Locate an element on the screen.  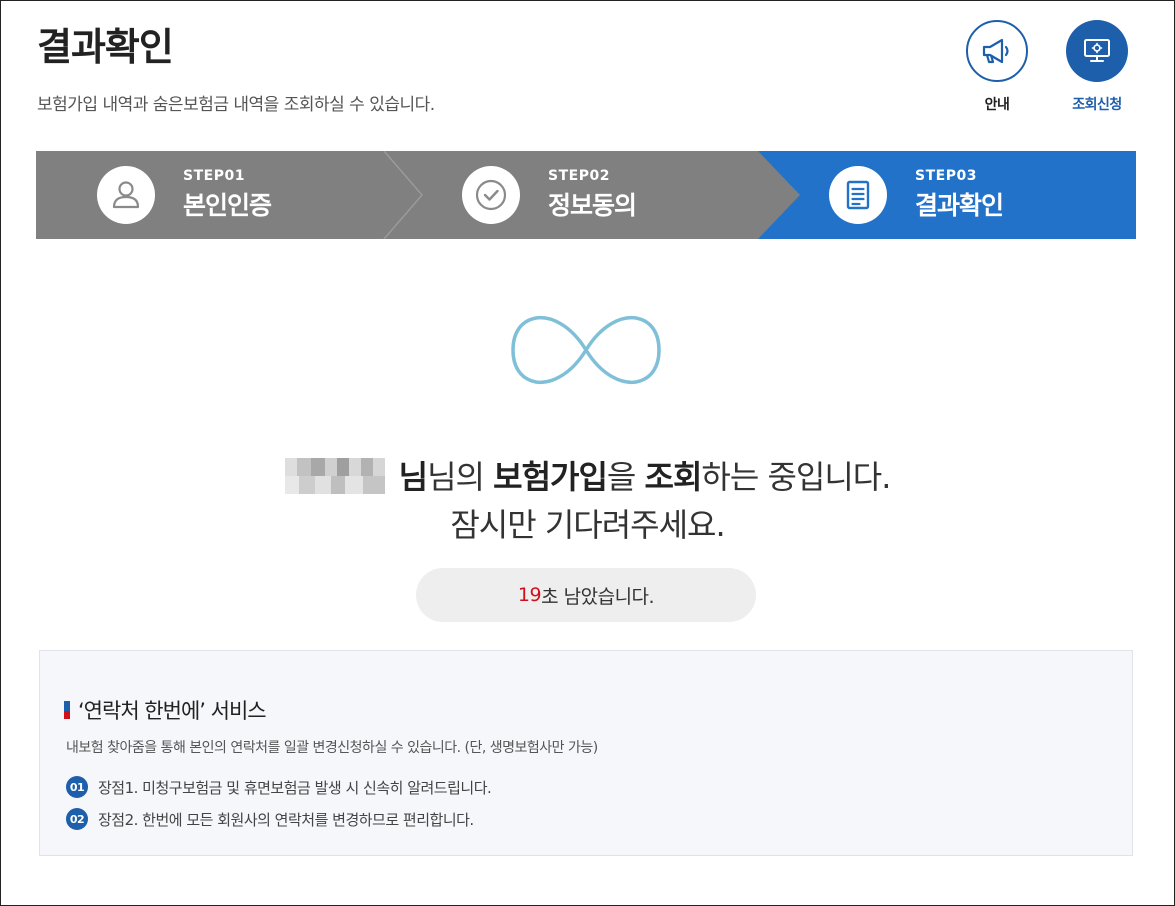
message-bold-1: 보험가입 is located at coordinates (550, 477).